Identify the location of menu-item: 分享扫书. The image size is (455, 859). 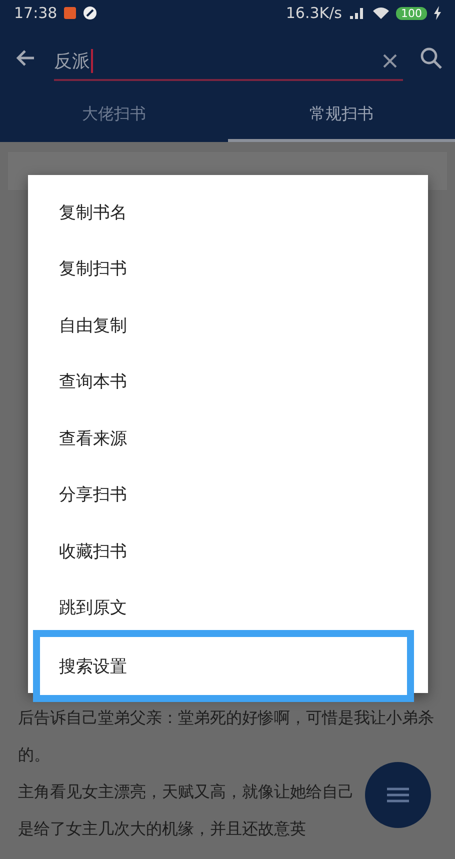
(228, 494).